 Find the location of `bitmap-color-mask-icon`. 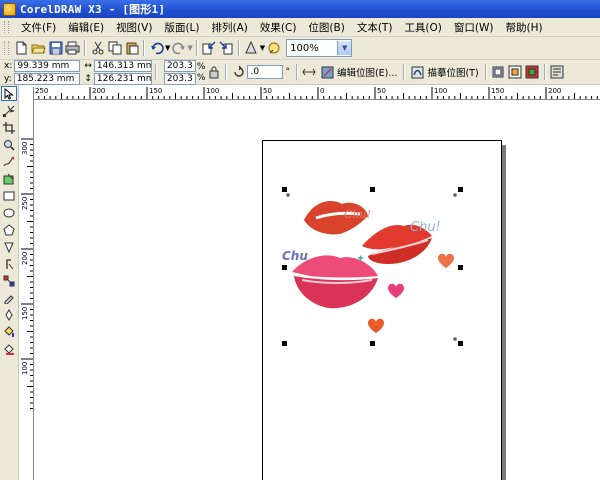

bitmap-color-mask-icon is located at coordinates (532, 72).